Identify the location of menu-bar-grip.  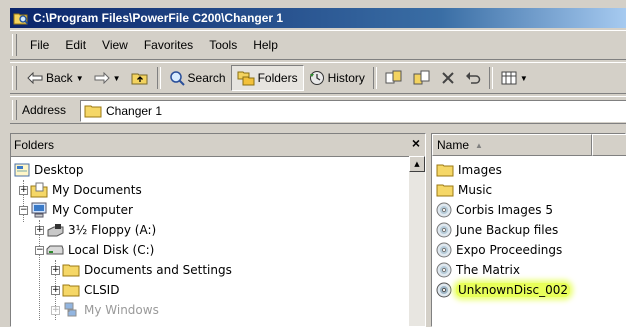
(14, 45).